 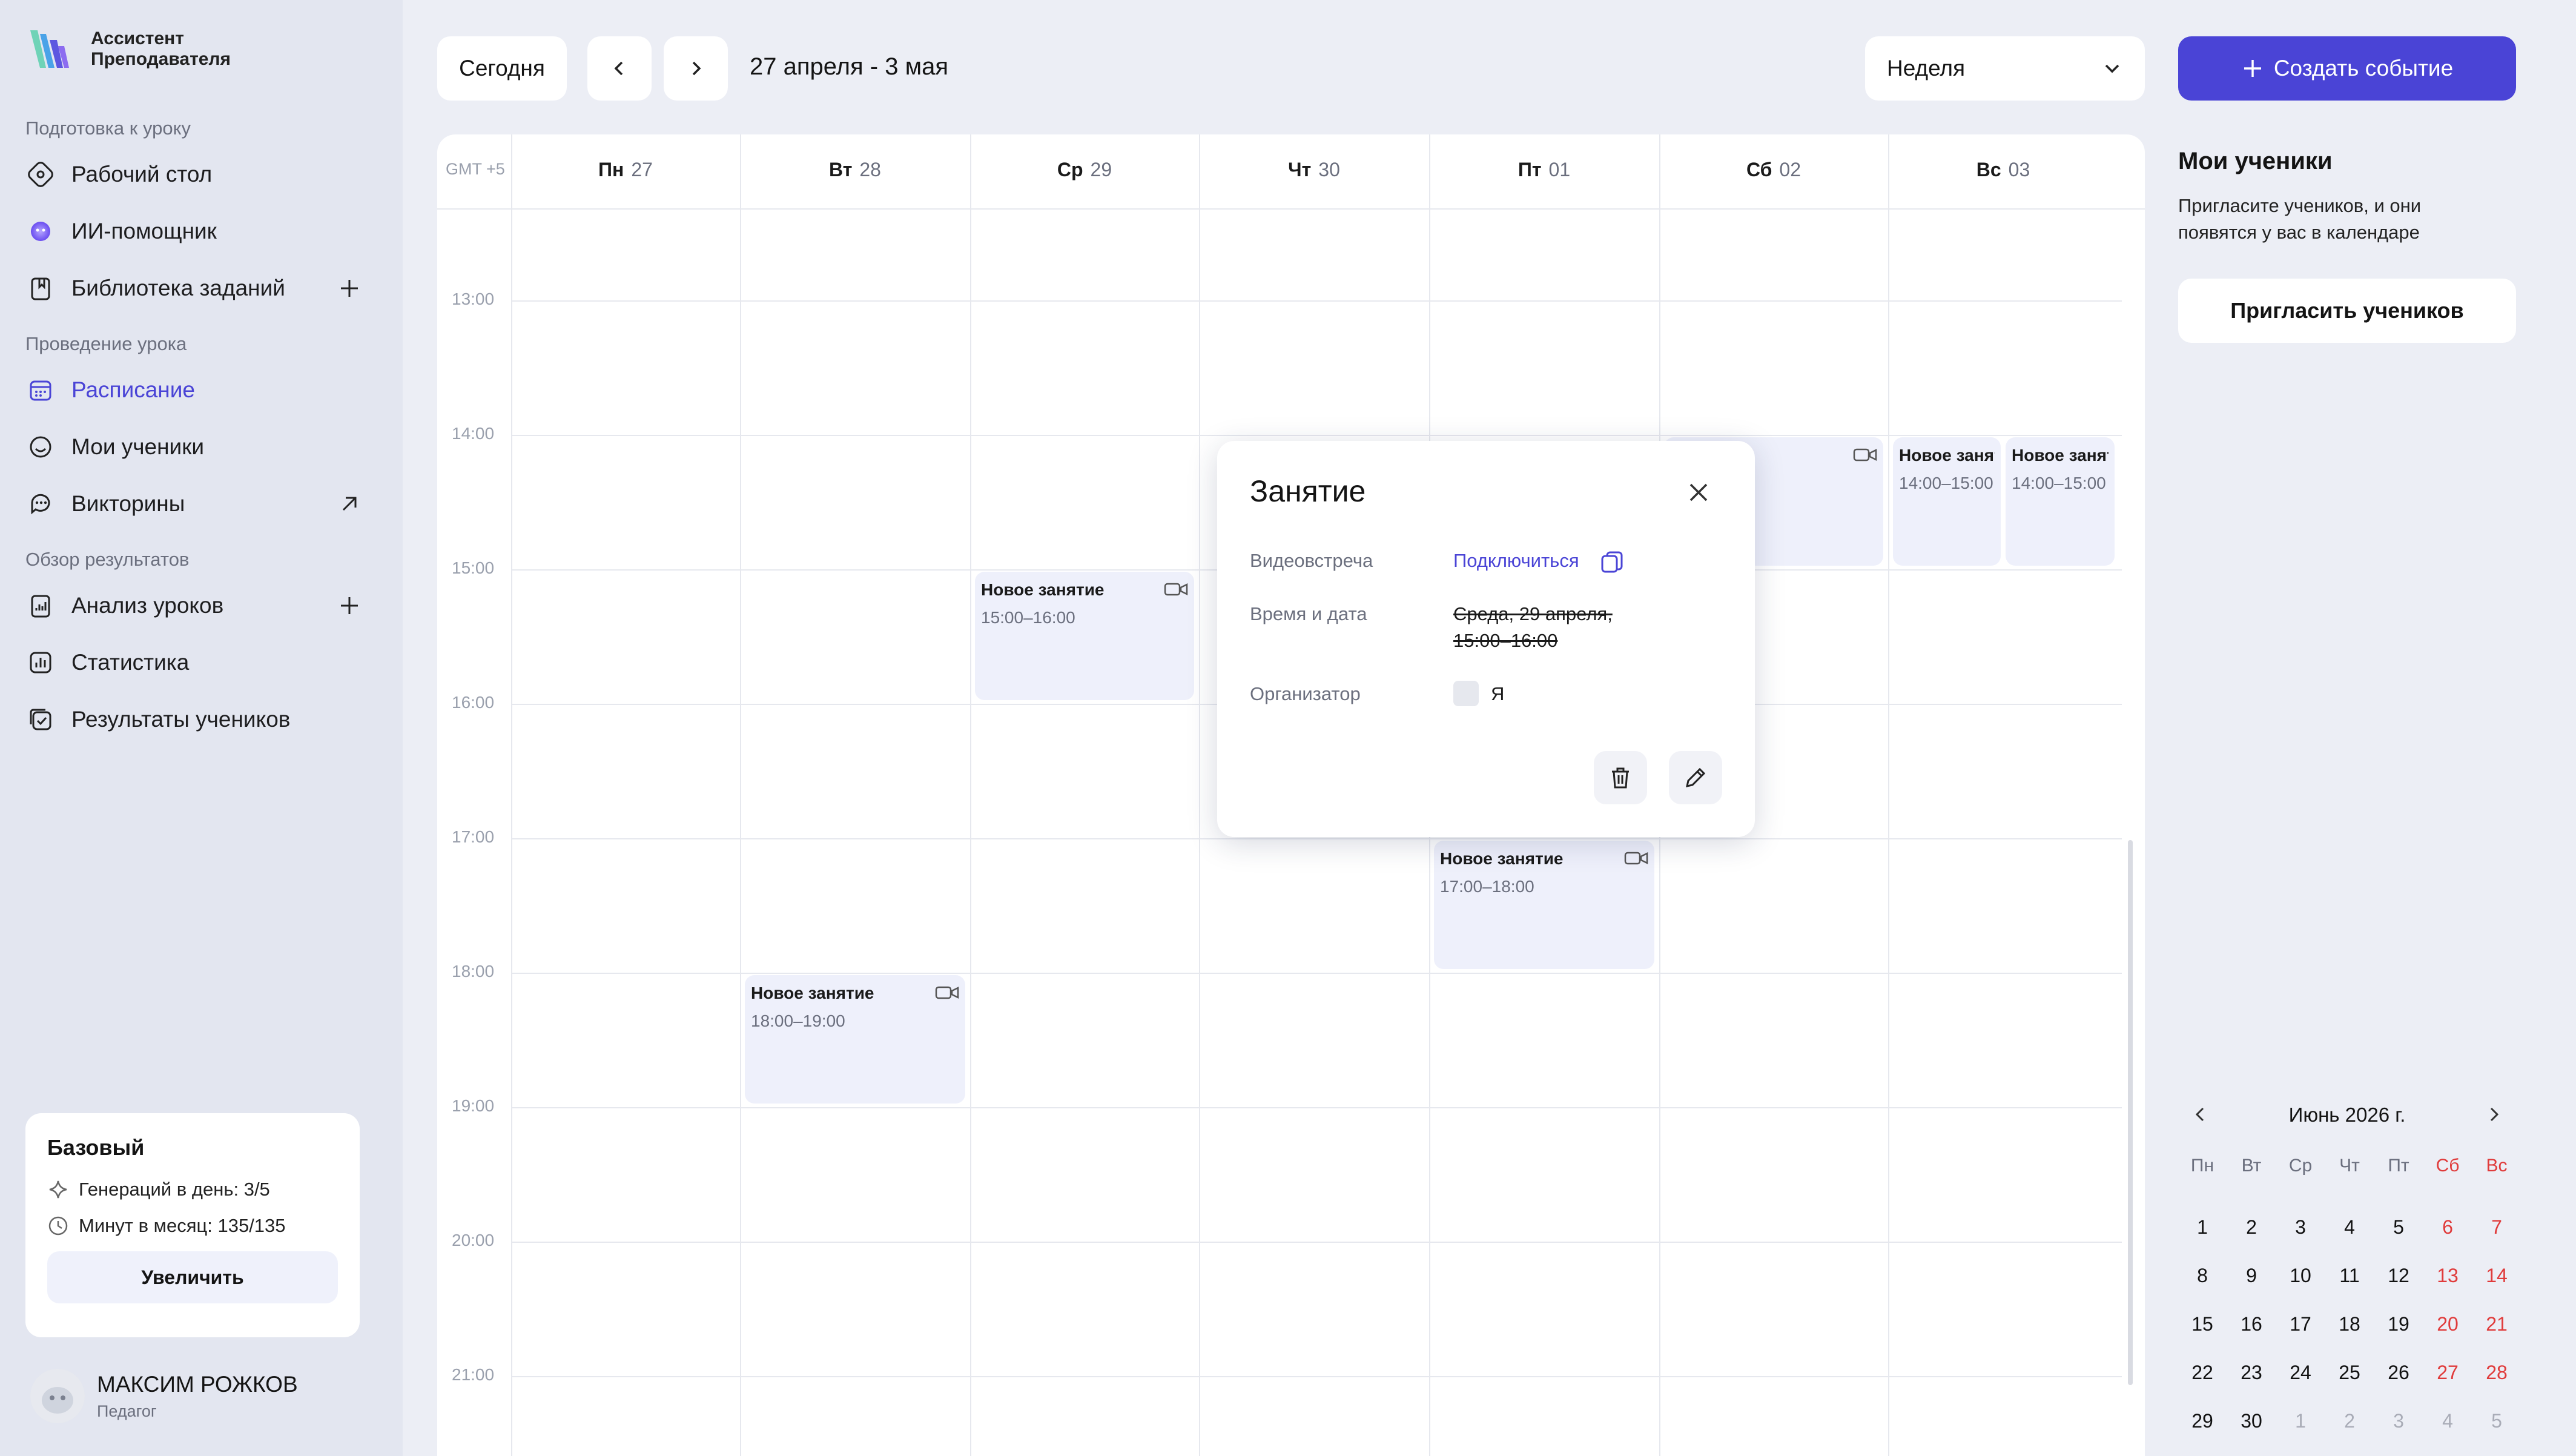 What do you see at coordinates (619, 68) in the screenshot?
I see `prev-week-button` at bounding box center [619, 68].